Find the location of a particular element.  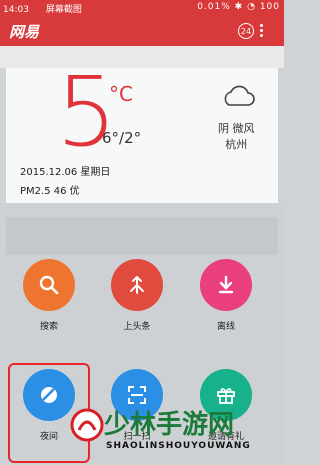

download-icon is located at coordinates (226, 284).